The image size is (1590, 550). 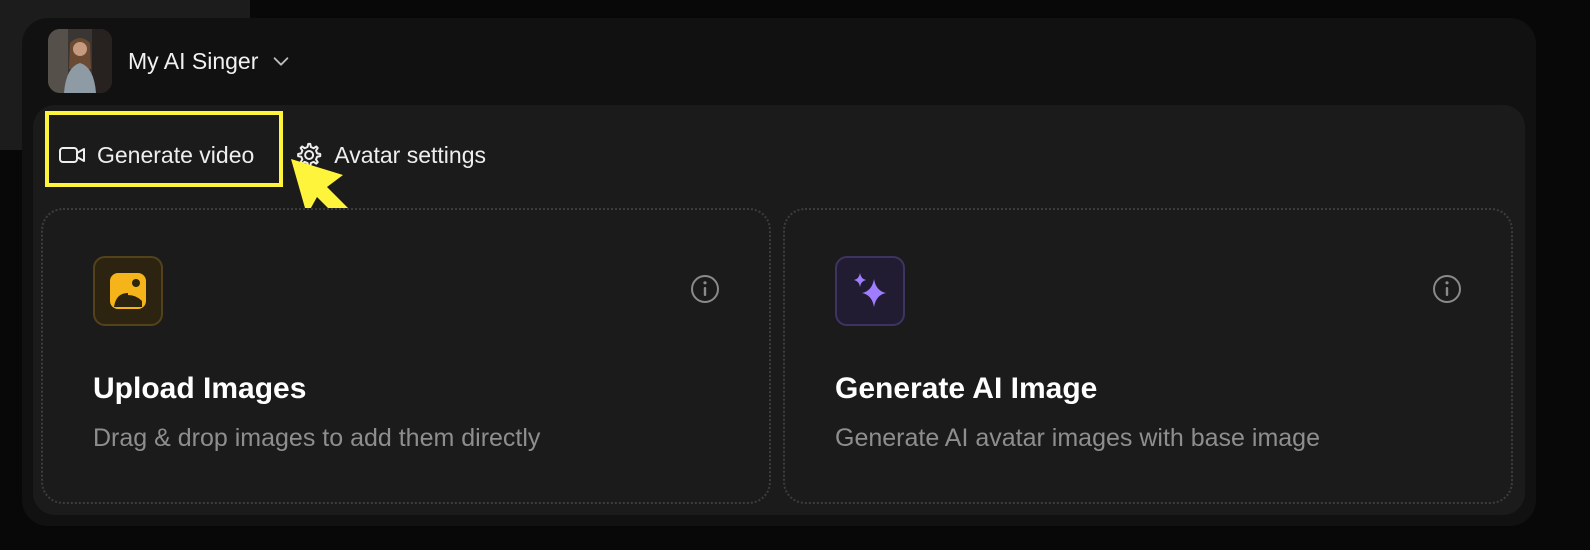 What do you see at coordinates (164, 149) in the screenshot?
I see `annotation-highlight-box` at bounding box center [164, 149].